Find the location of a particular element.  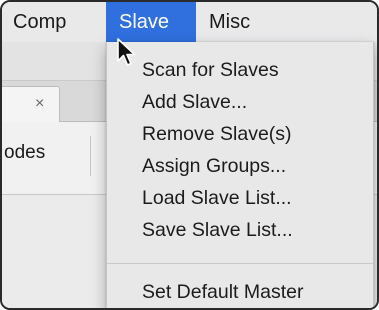

menu-comp: Comp is located at coordinates (54, 22).